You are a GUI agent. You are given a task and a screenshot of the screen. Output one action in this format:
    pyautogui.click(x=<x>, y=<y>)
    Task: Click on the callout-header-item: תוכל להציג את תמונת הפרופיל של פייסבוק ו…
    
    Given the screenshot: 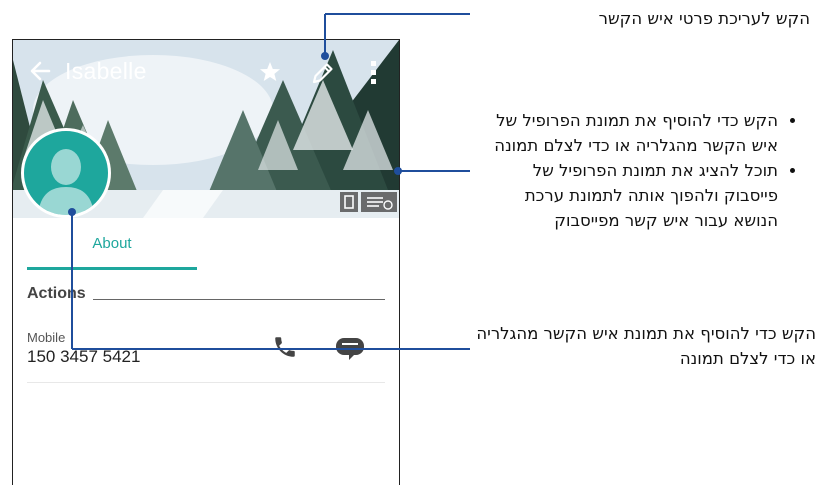 What is the action you would take?
    pyautogui.click(x=629, y=195)
    